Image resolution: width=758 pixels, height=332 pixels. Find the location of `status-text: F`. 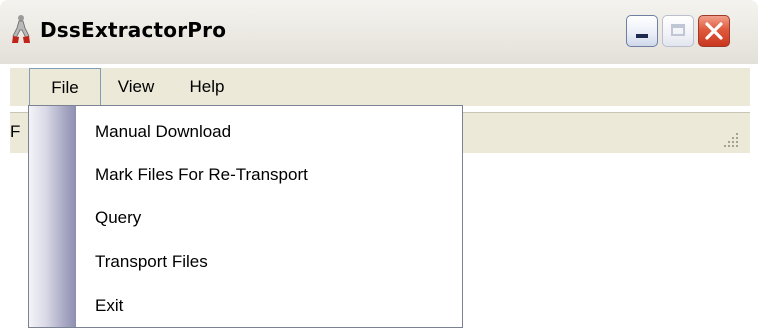

status-text: F is located at coordinates (15, 131).